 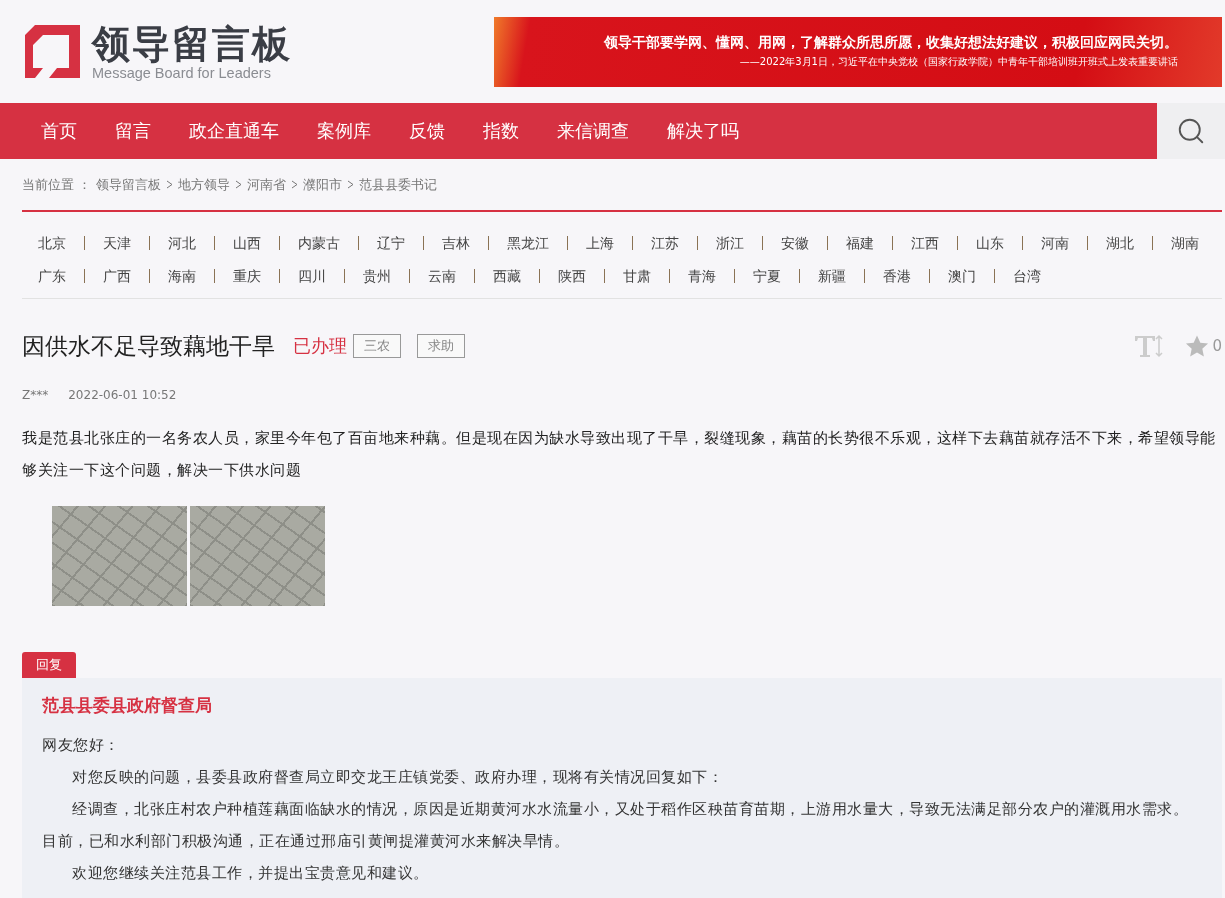 I want to click on region-link: 江西, so click(x=934, y=242).